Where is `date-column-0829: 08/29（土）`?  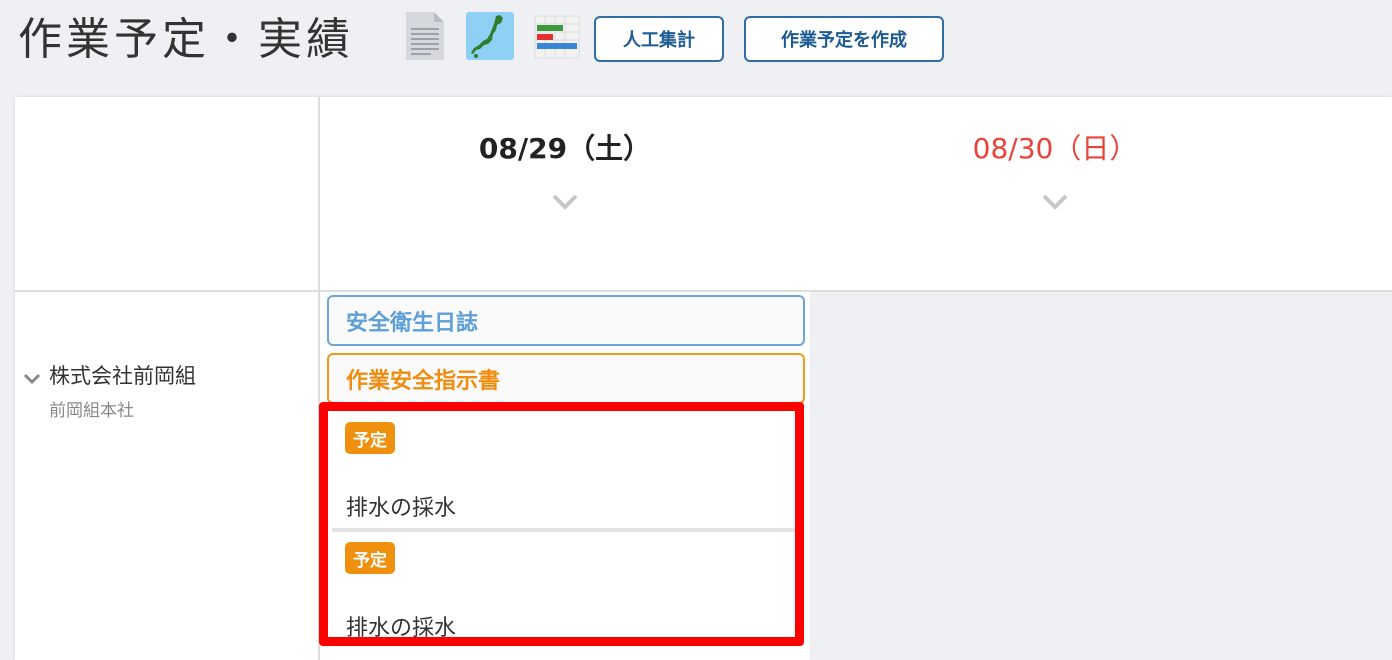
date-column-0829: 08/29（土） is located at coordinates (565, 193).